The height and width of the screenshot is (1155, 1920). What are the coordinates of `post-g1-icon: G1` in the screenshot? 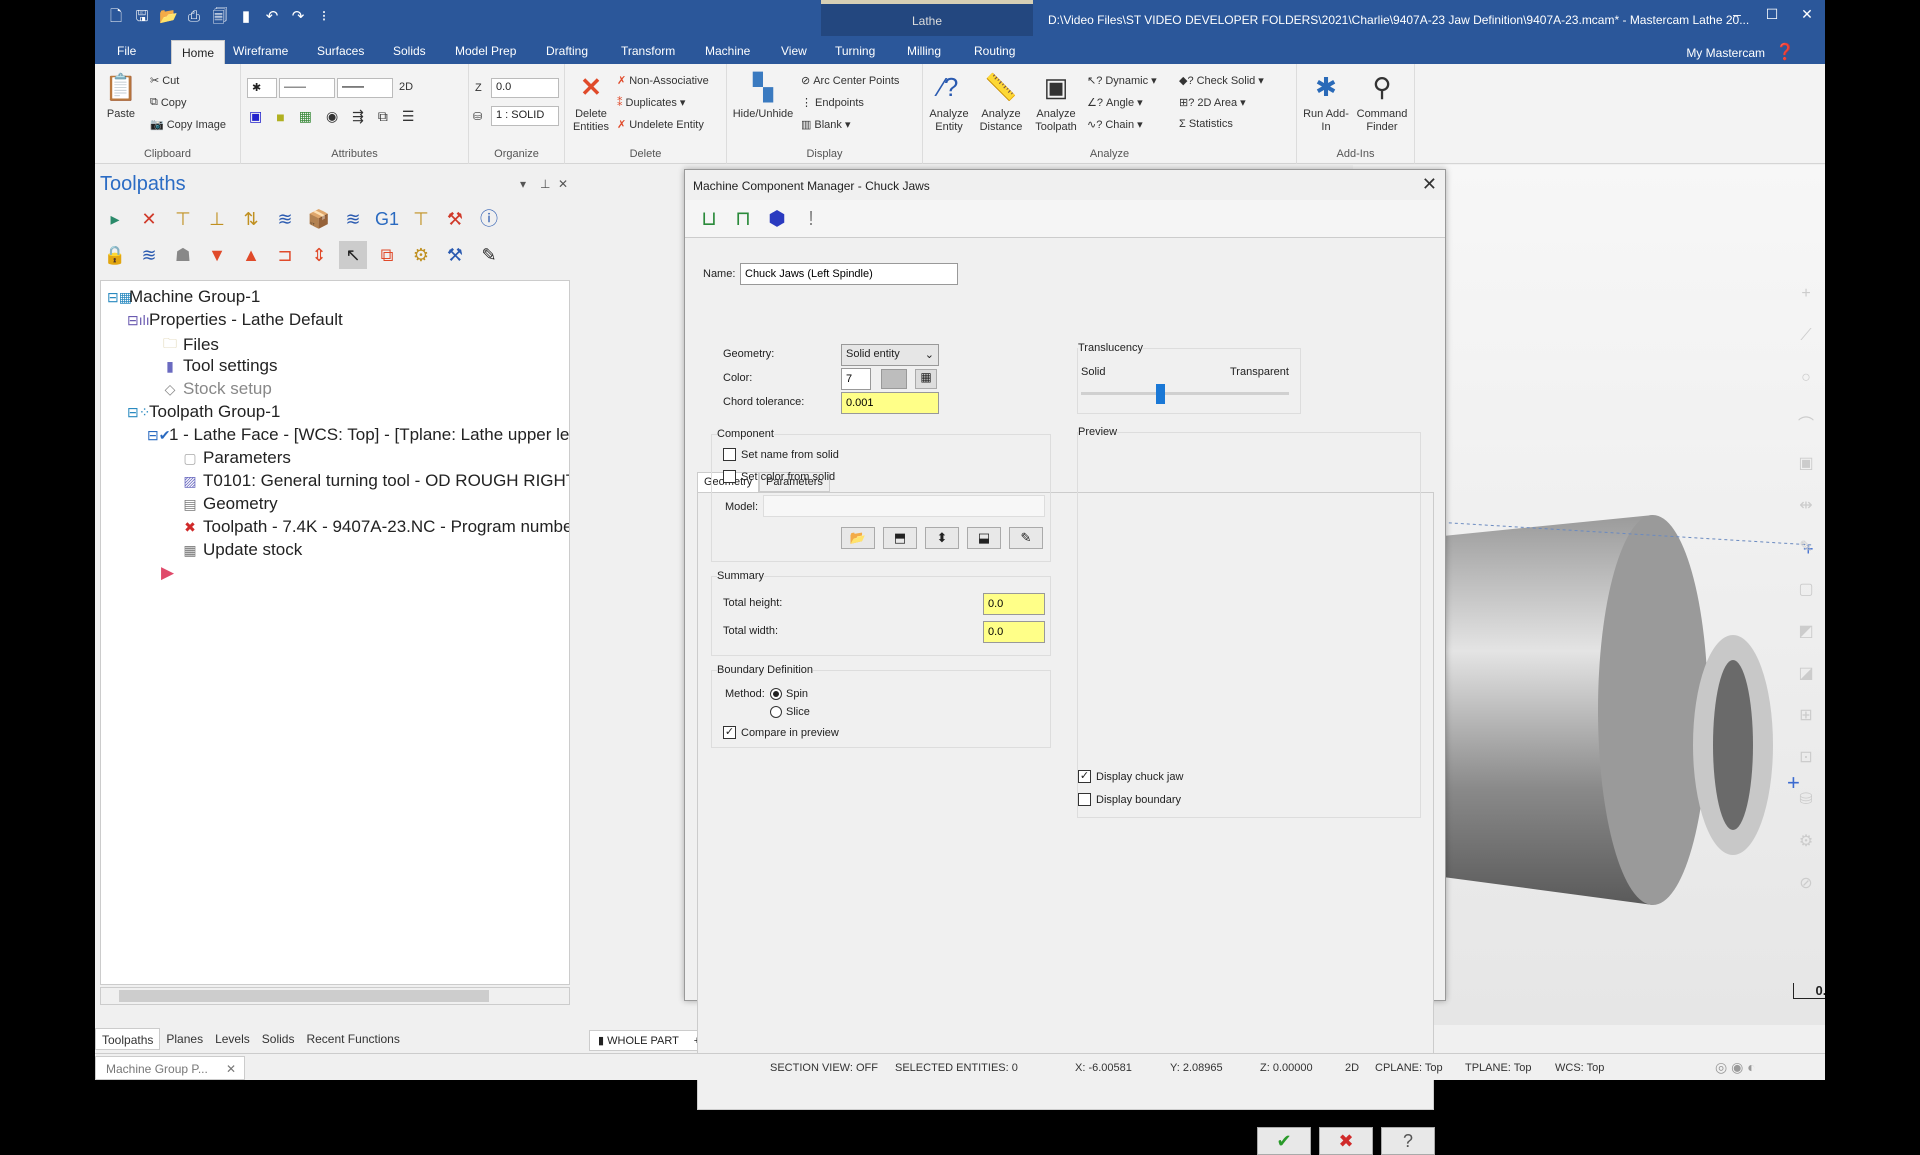 It's located at (387, 219).